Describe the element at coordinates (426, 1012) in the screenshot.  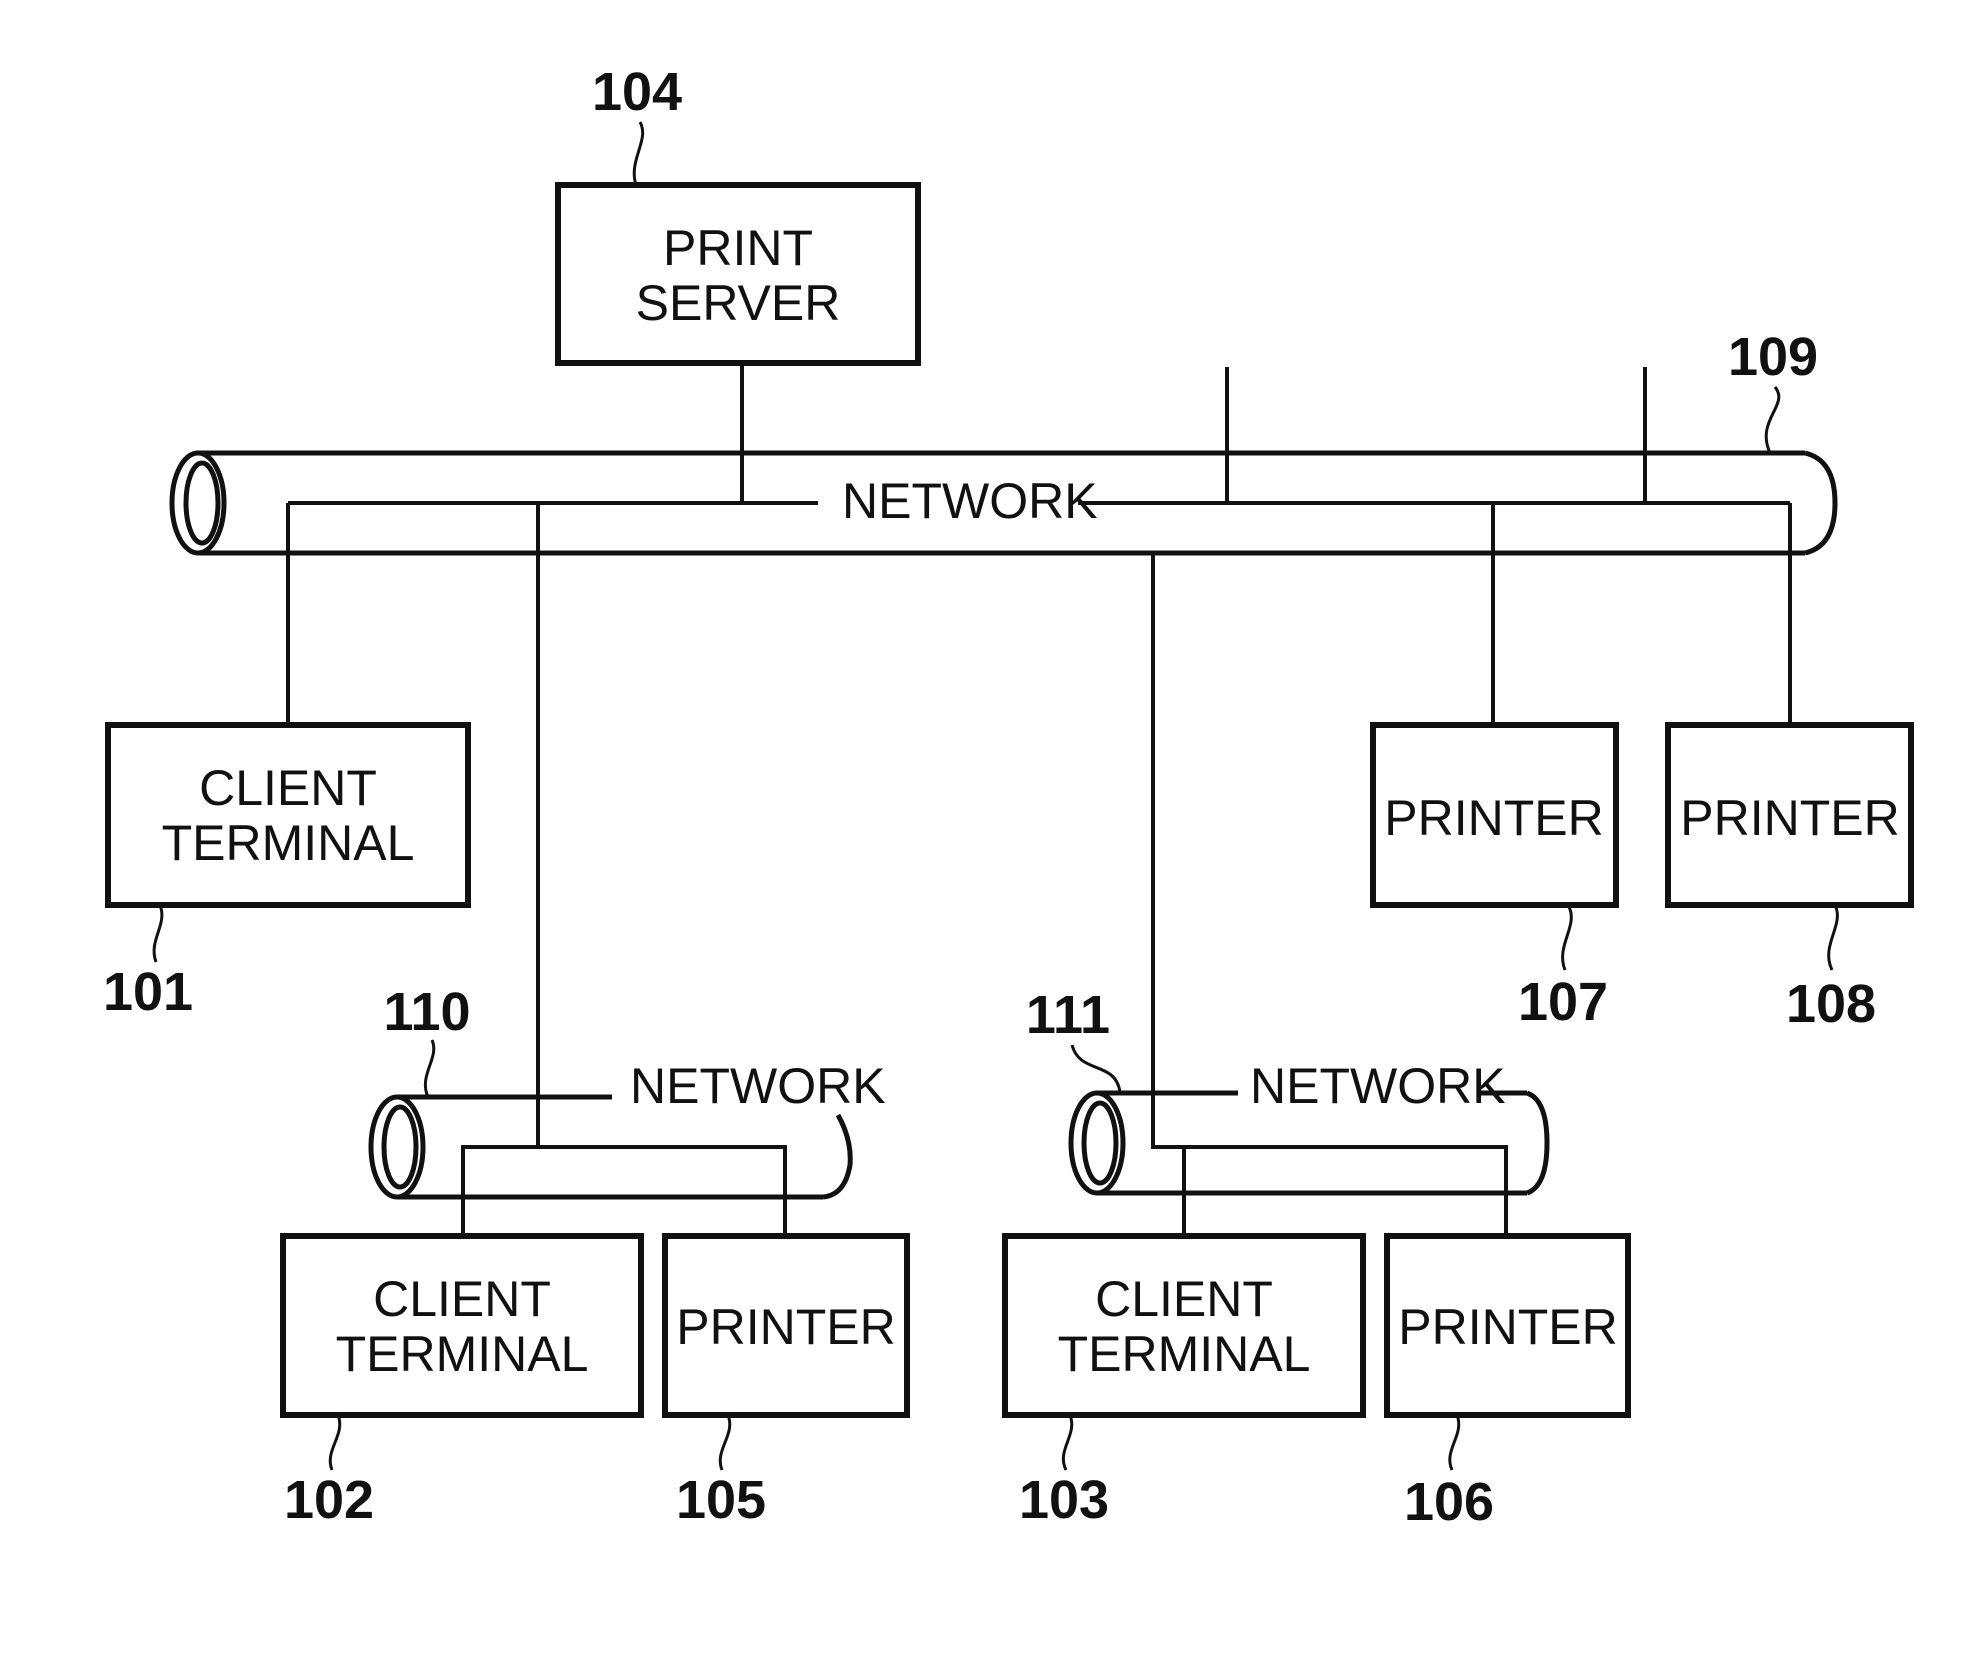
I see `ref-label-110: 110` at that location.